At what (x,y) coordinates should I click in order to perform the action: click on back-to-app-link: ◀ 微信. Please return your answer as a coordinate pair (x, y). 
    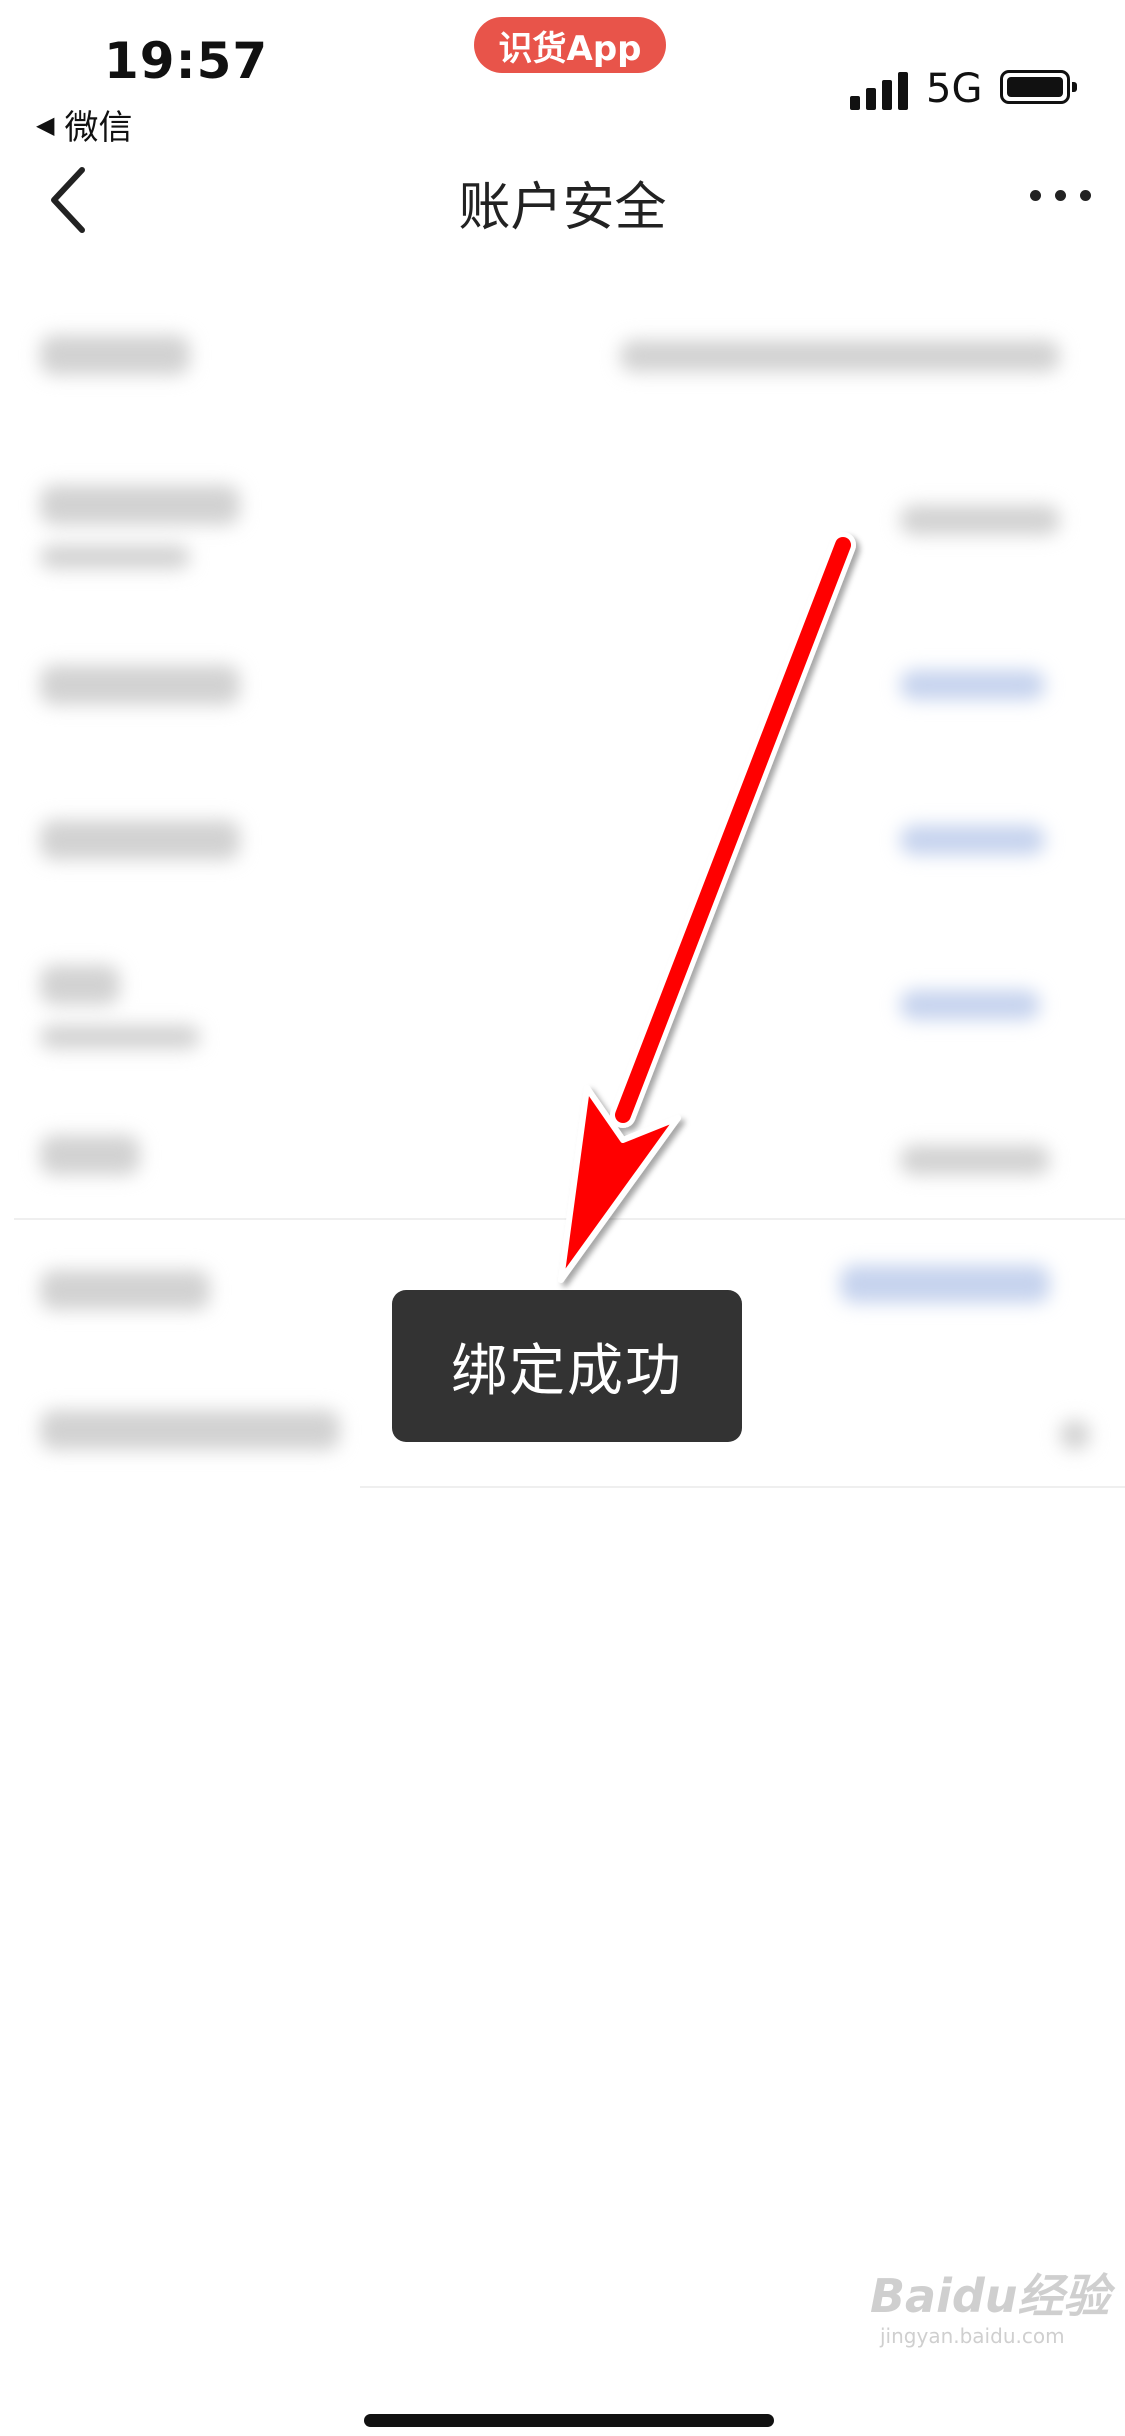
    Looking at the image, I should click on (84, 124).